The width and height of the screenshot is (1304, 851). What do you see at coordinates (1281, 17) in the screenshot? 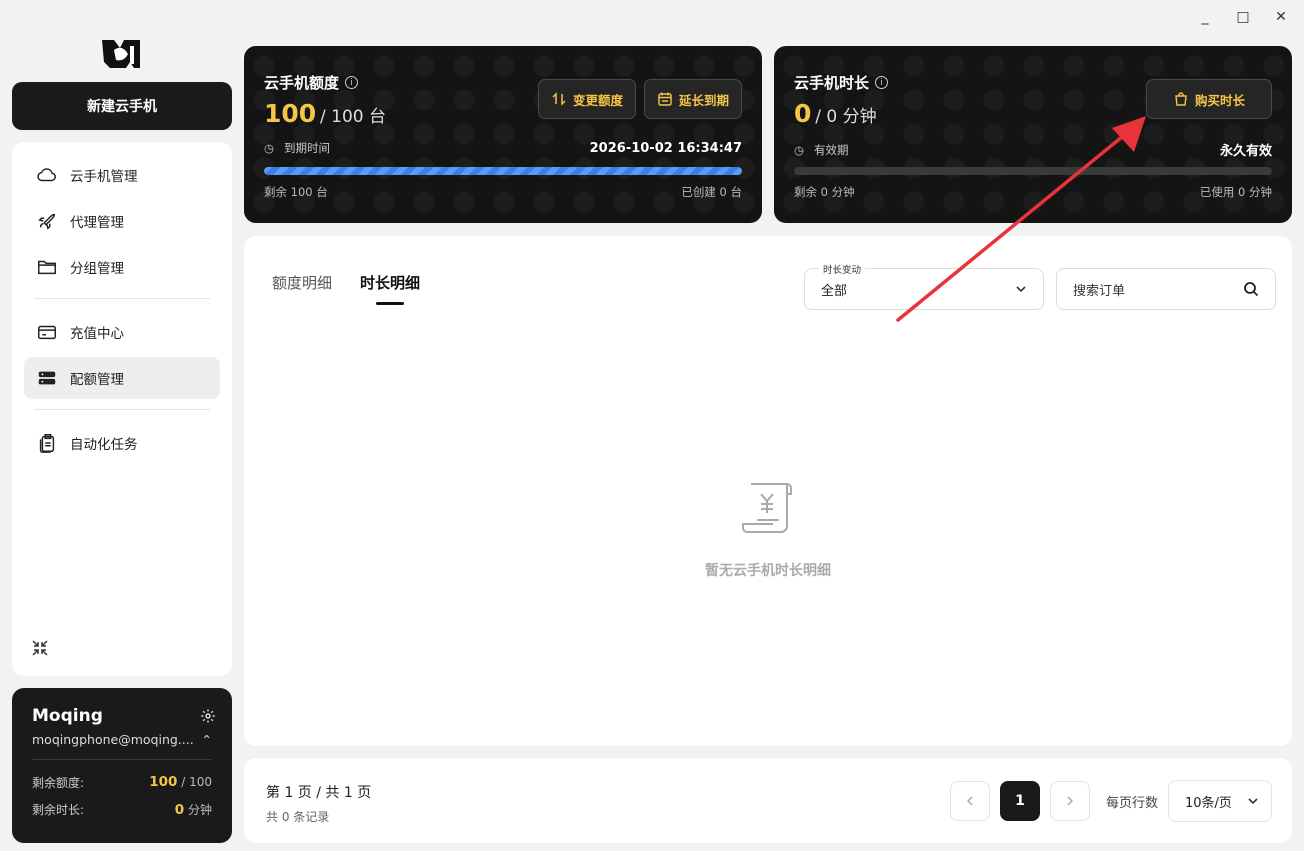
I see `close-button: ✕` at bounding box center [1281, 17].